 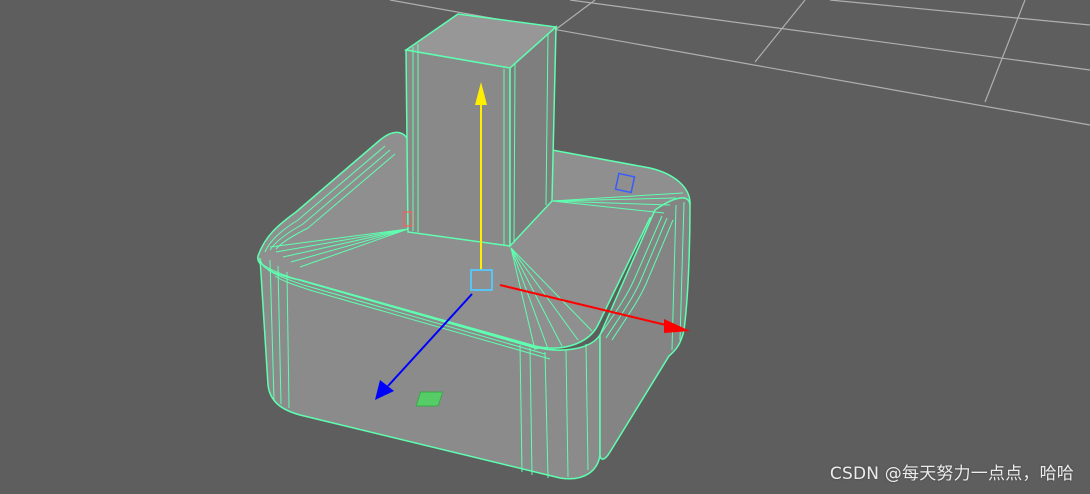 I want to click on pillar-front-face, so click(x=458, y=148).